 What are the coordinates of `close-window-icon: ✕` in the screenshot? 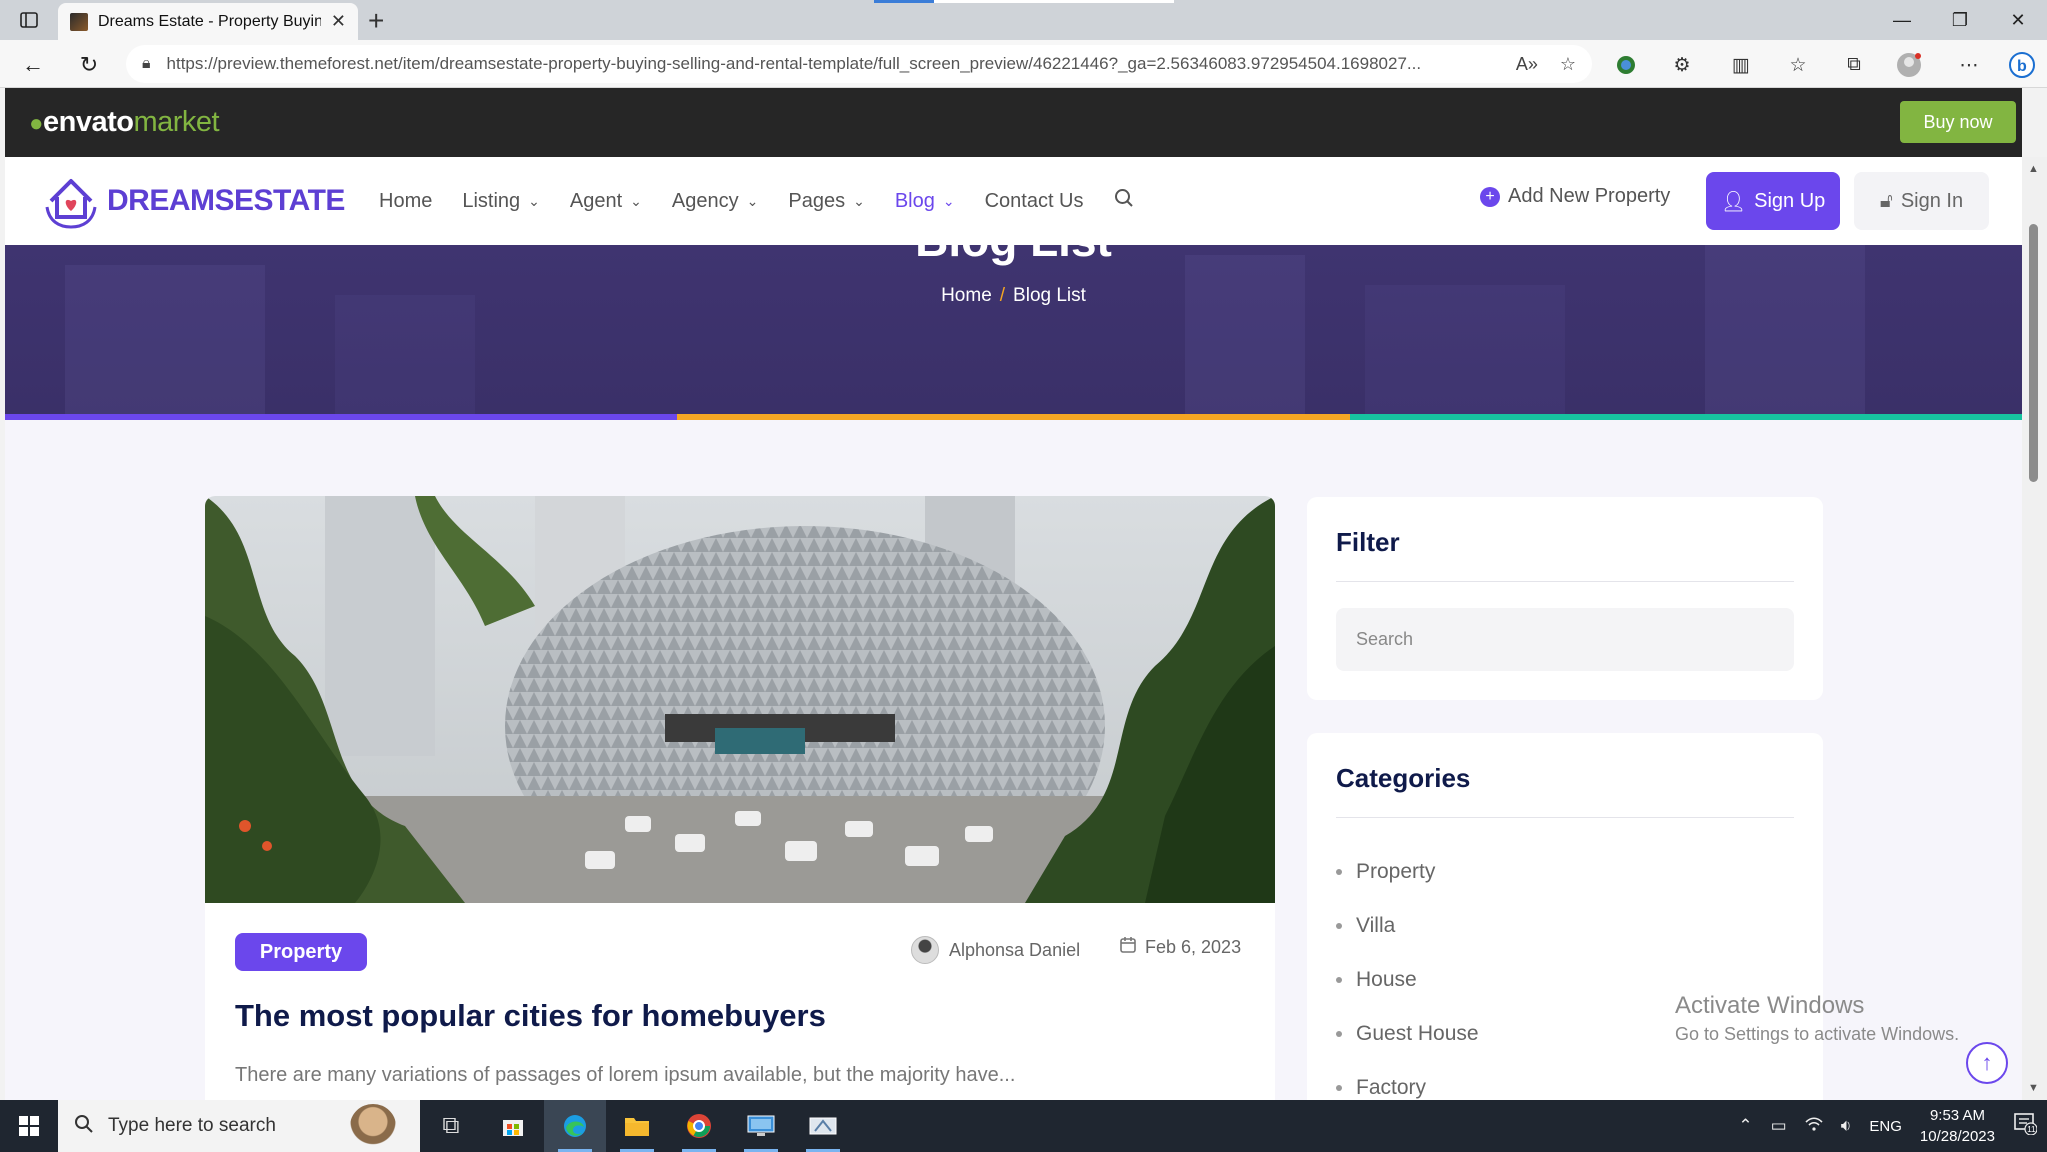 It's located at (2018, 20).